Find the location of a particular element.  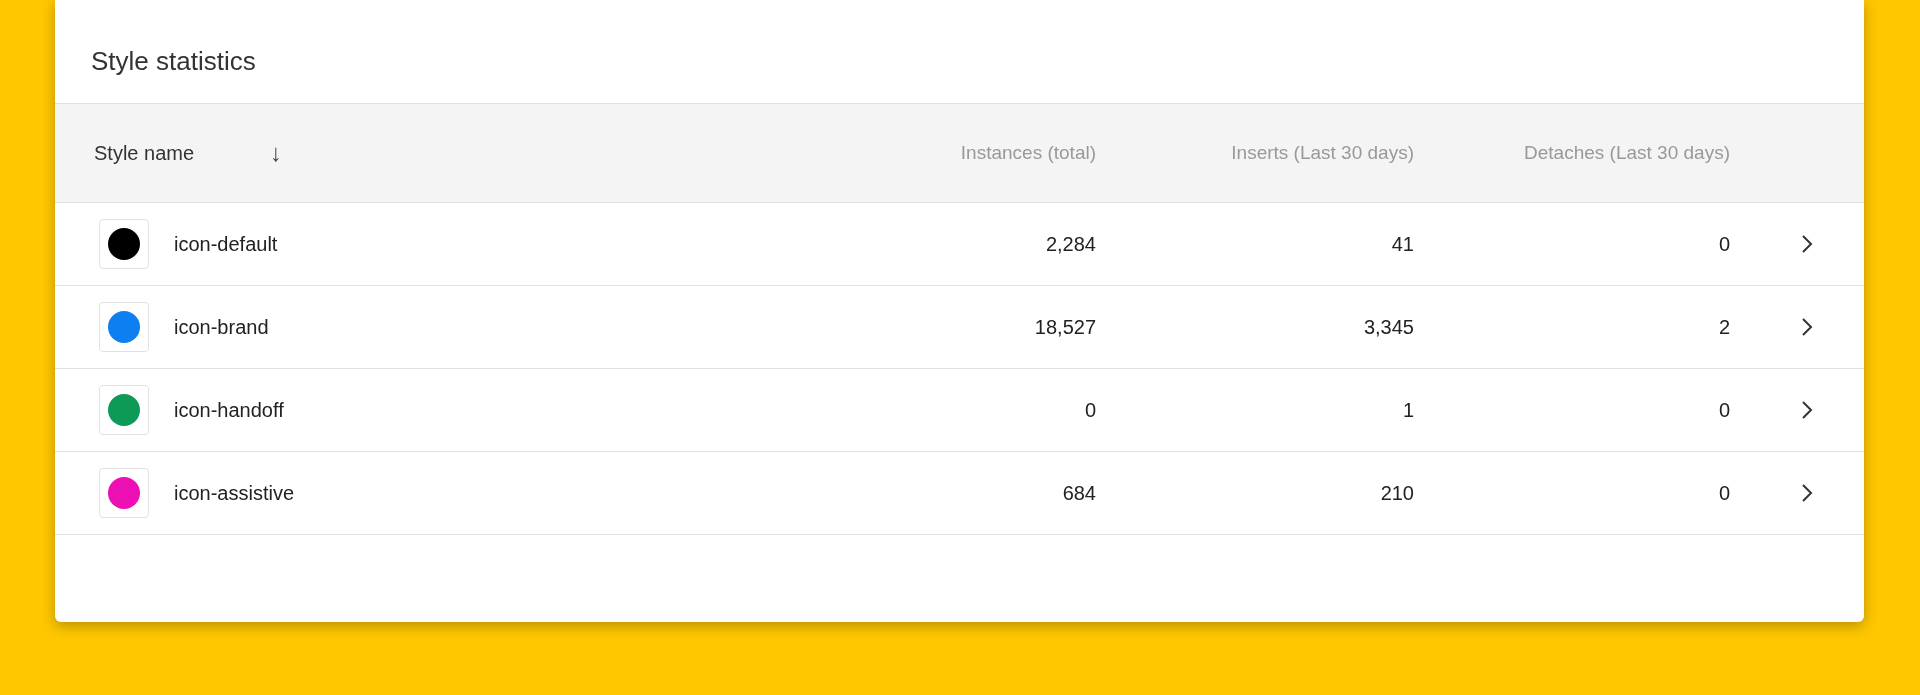

column-header: Detaches (Last 30 days) is located at coordinates (1627, 152).